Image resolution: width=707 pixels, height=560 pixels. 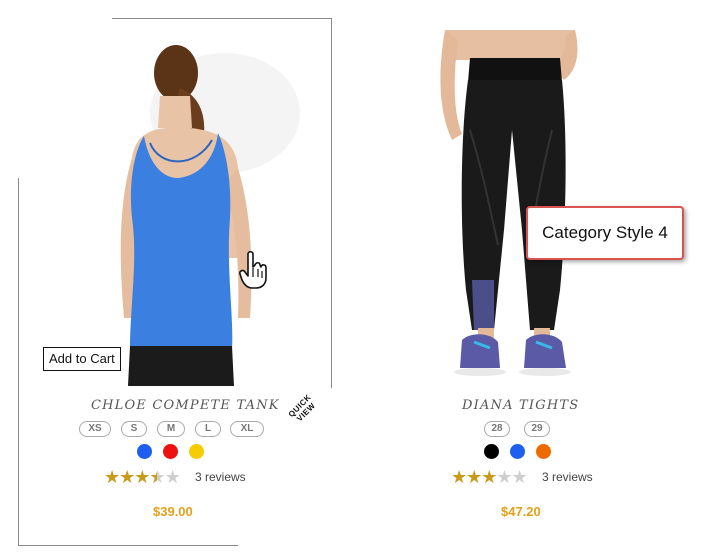 I want to click on quick-view-button: QUICK VIEW, so click(x=303, y=409).